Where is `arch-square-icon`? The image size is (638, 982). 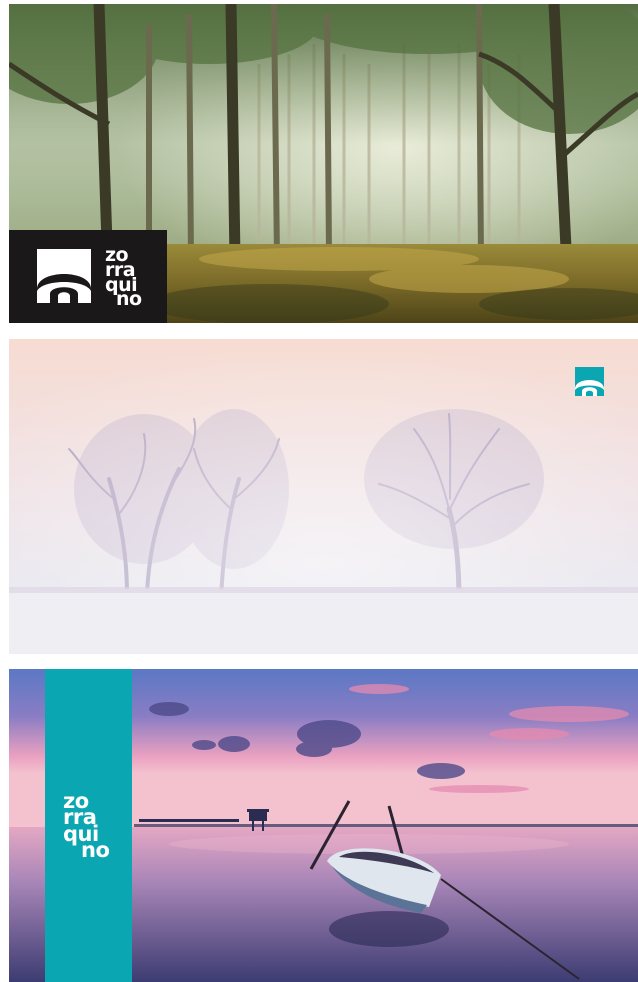 arch-square-icon is located at coordinates (64, 276).